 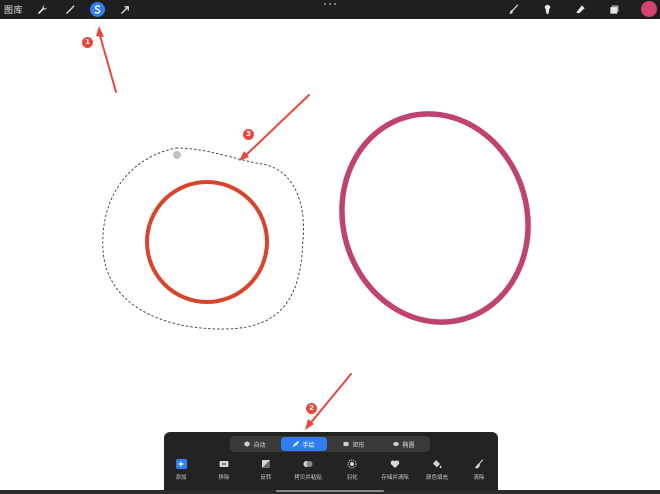 What do you see at coordinates (296, 444) in the screenshot?
I see `freehand-icon` at bounding box center [296, 444].